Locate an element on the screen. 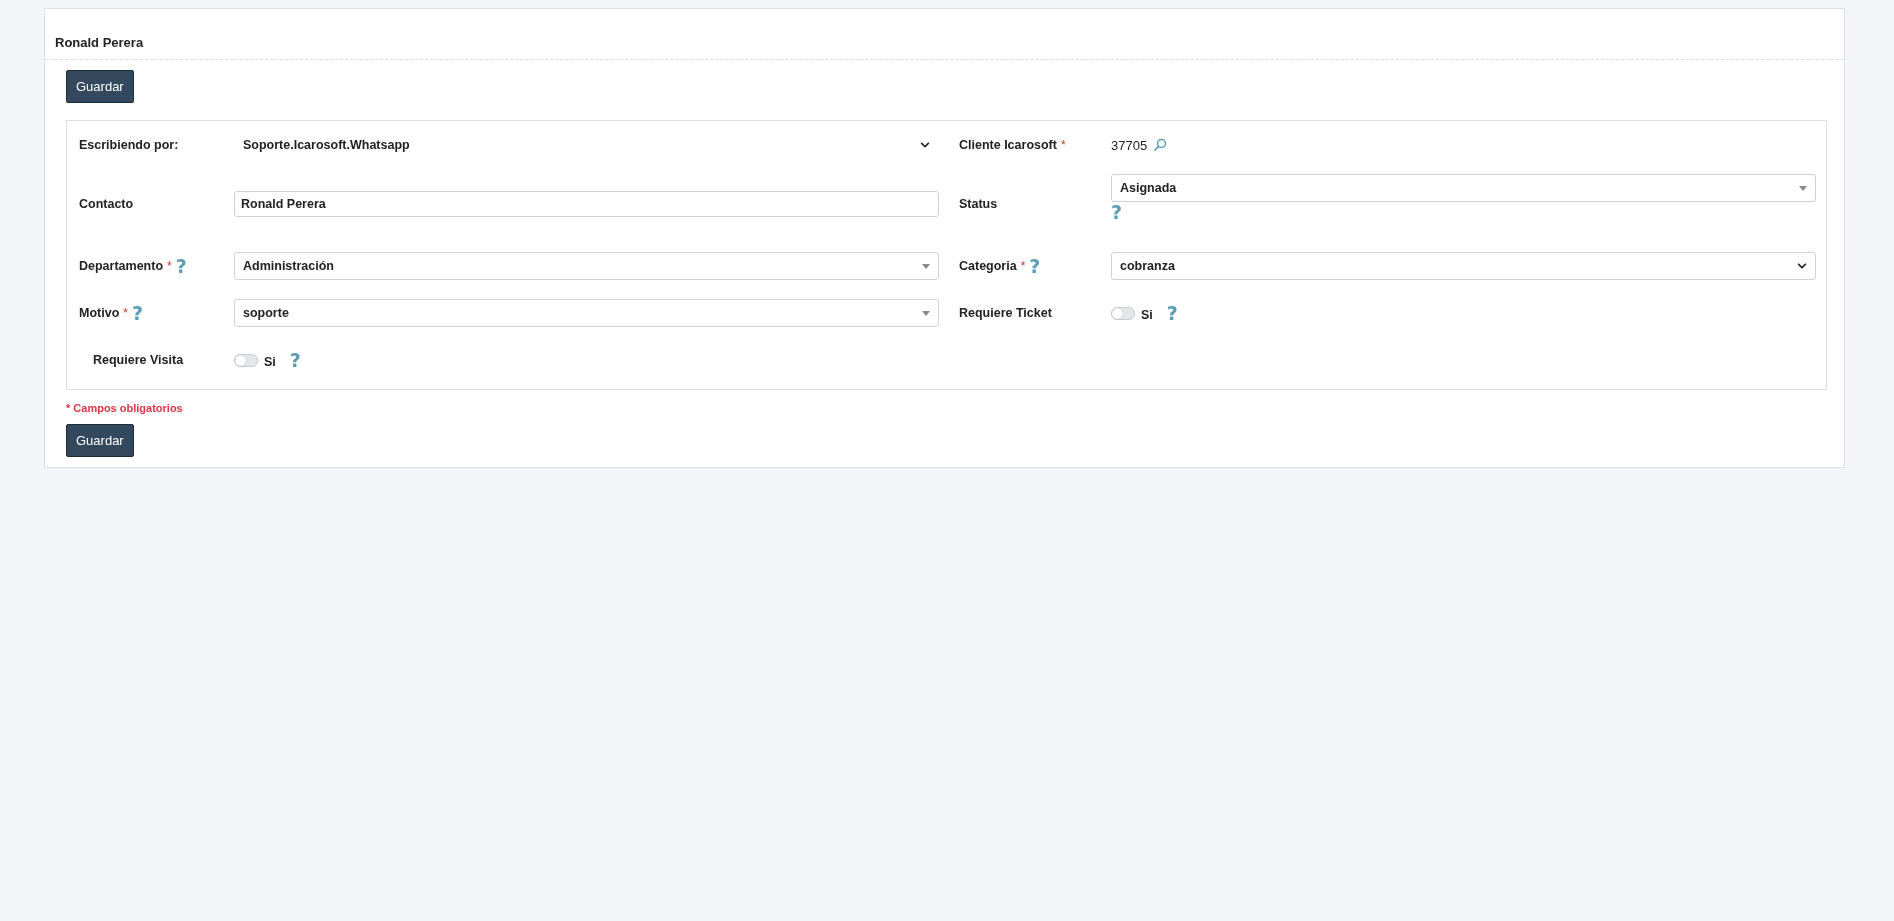 The width and height of the screenshot is (1894, 921). field-label: Contacto is located at coordinates (106, 204).